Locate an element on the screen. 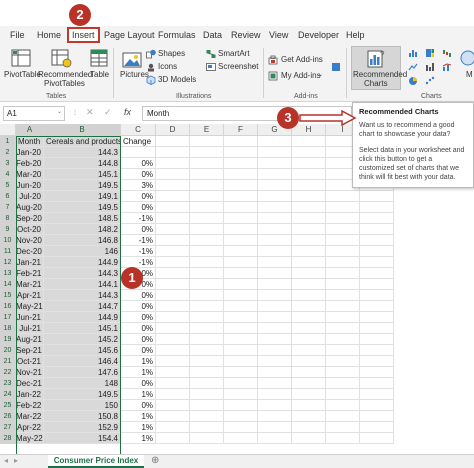  waterfall-chart-icon is located at coordinates (447, 53).